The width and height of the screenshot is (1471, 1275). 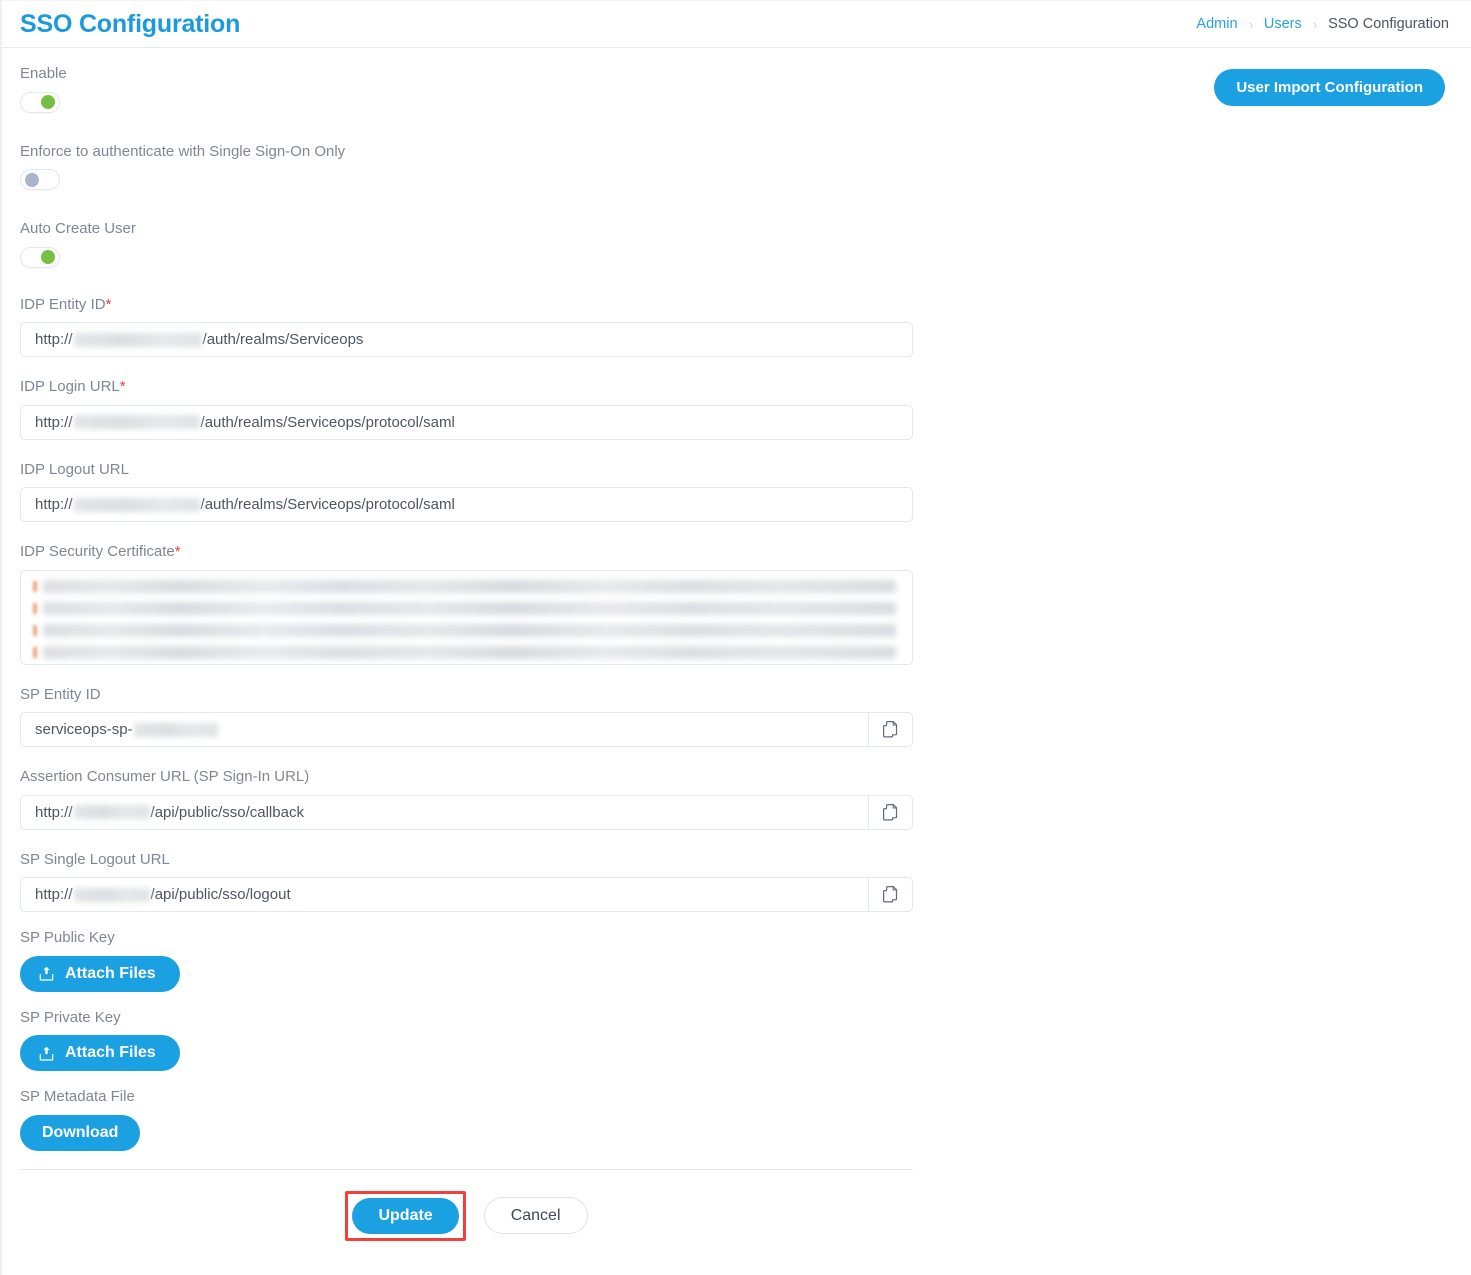 I want to click on toggle-wrap-enforce-sso, so click(x=466, y=182).